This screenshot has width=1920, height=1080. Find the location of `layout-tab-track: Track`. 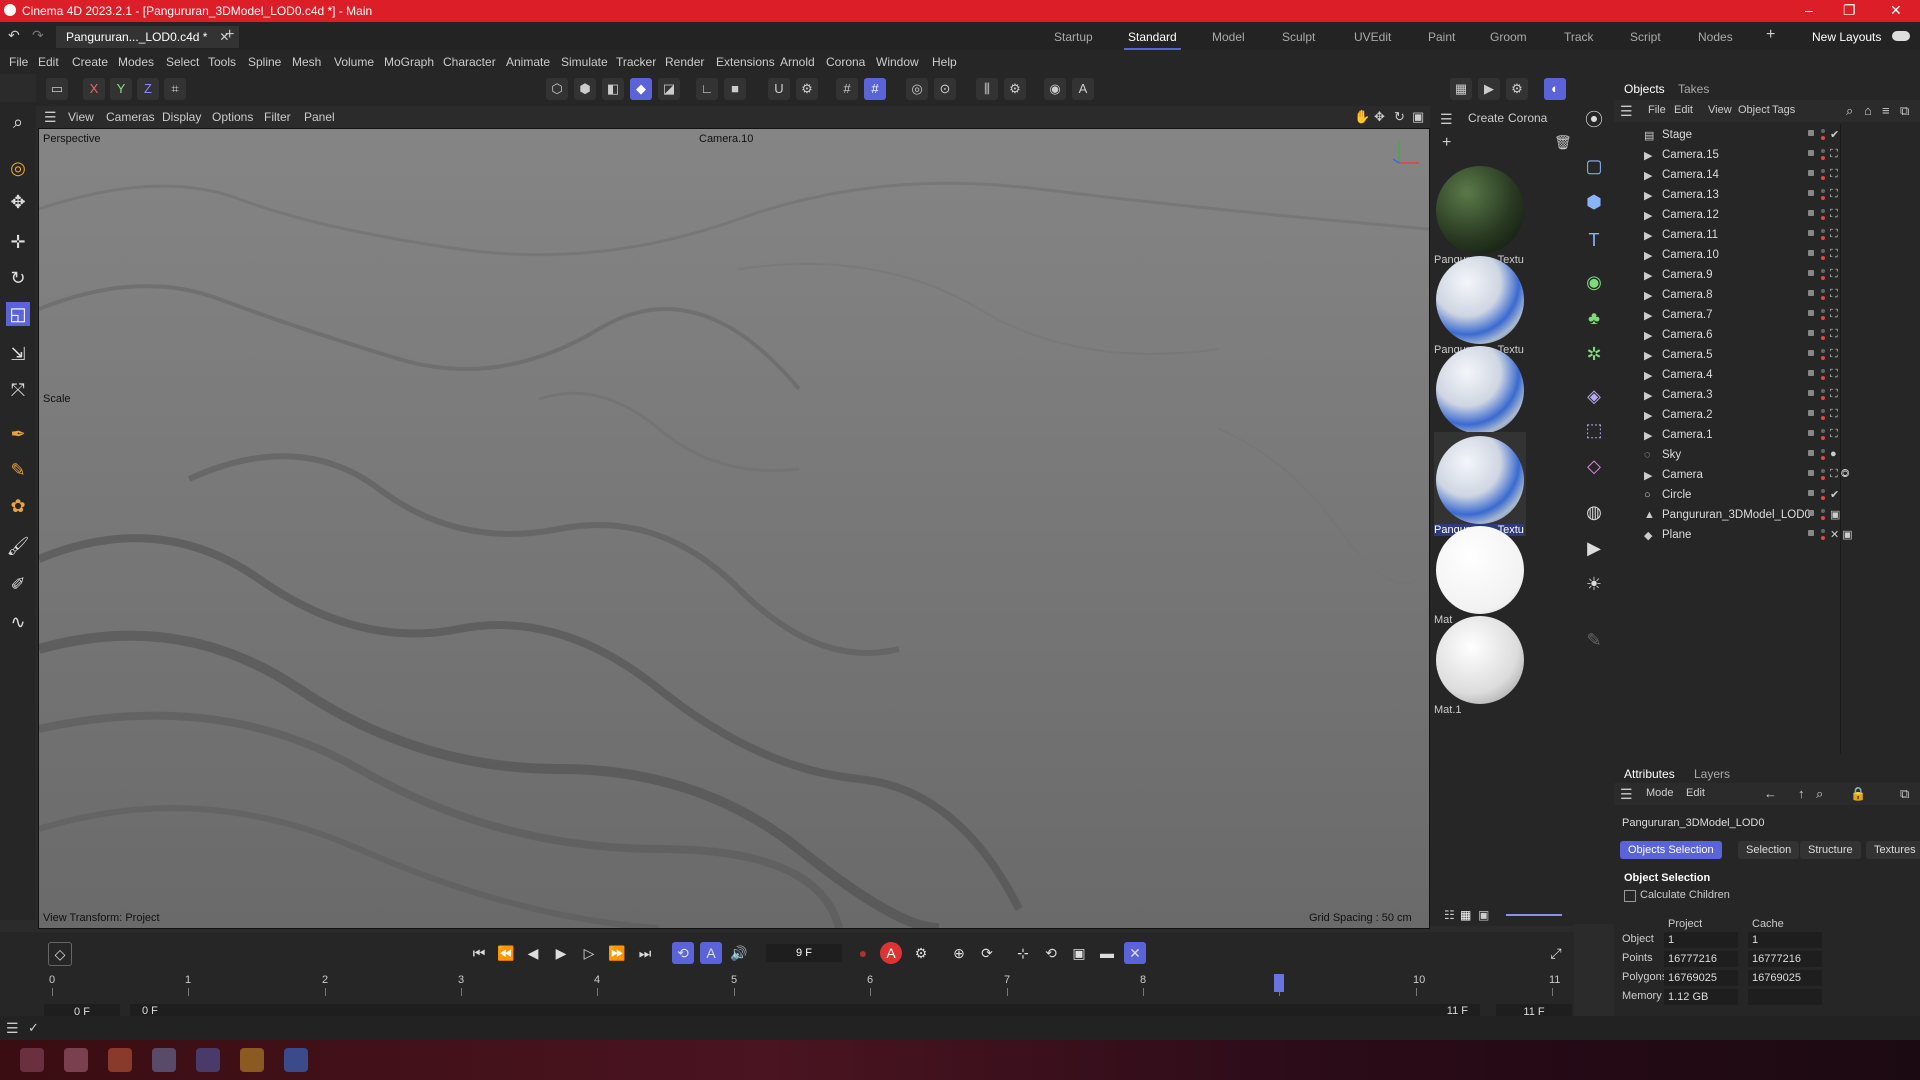

layout-tab-track: Track is located at coordinates (1579, 37).